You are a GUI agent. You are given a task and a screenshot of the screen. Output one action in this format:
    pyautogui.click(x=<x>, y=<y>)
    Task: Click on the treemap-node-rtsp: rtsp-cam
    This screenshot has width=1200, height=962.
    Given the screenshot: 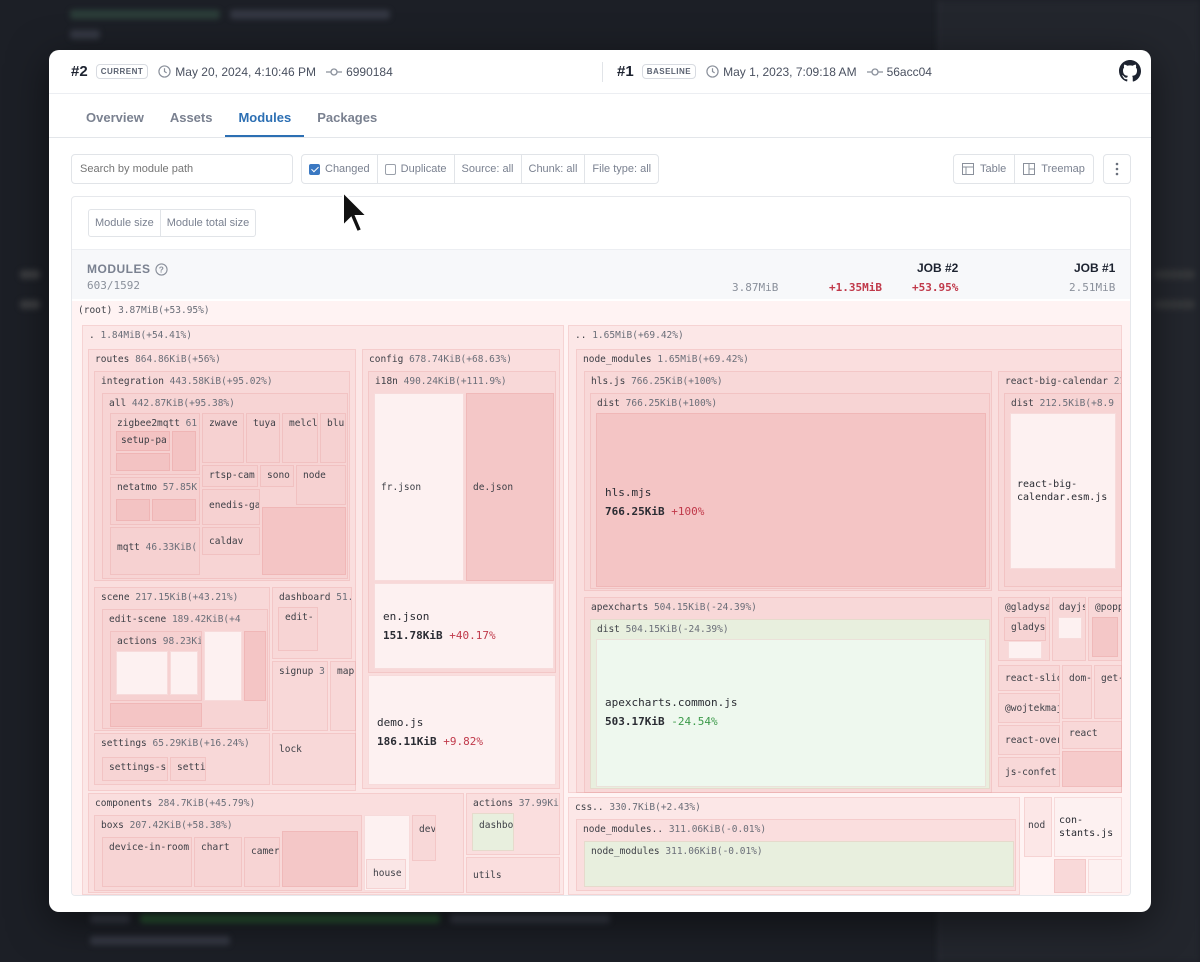 What is the action you would take?
    pyautogui.click(x=230, y=476)
    